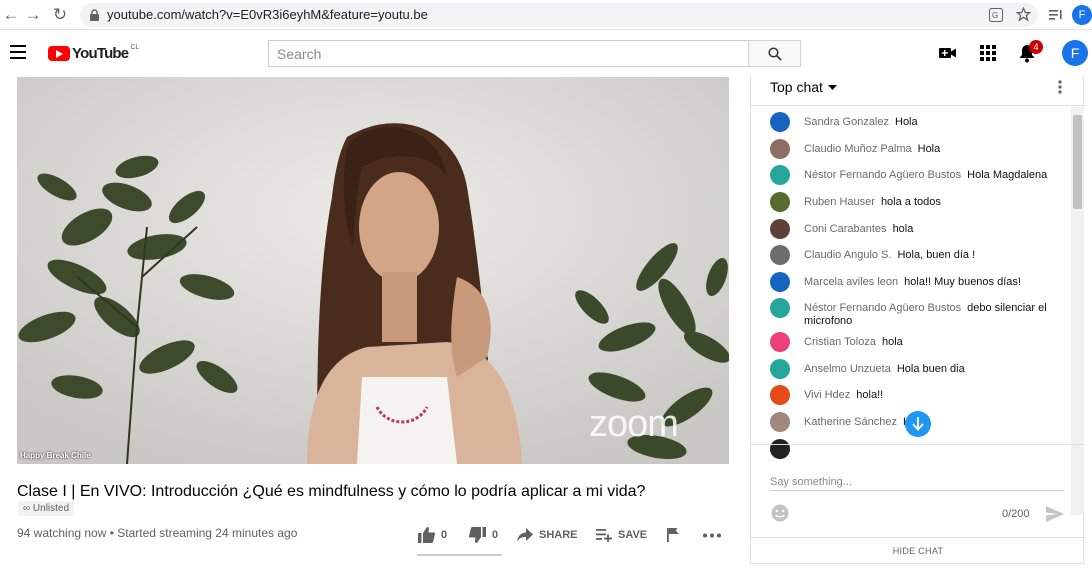 This screenshot has height=568, width=1092. What do you see at coordinates (33, 15) in the screenshot?
I see `forward-arrow-icon: →` at bounding box center [33, 15].